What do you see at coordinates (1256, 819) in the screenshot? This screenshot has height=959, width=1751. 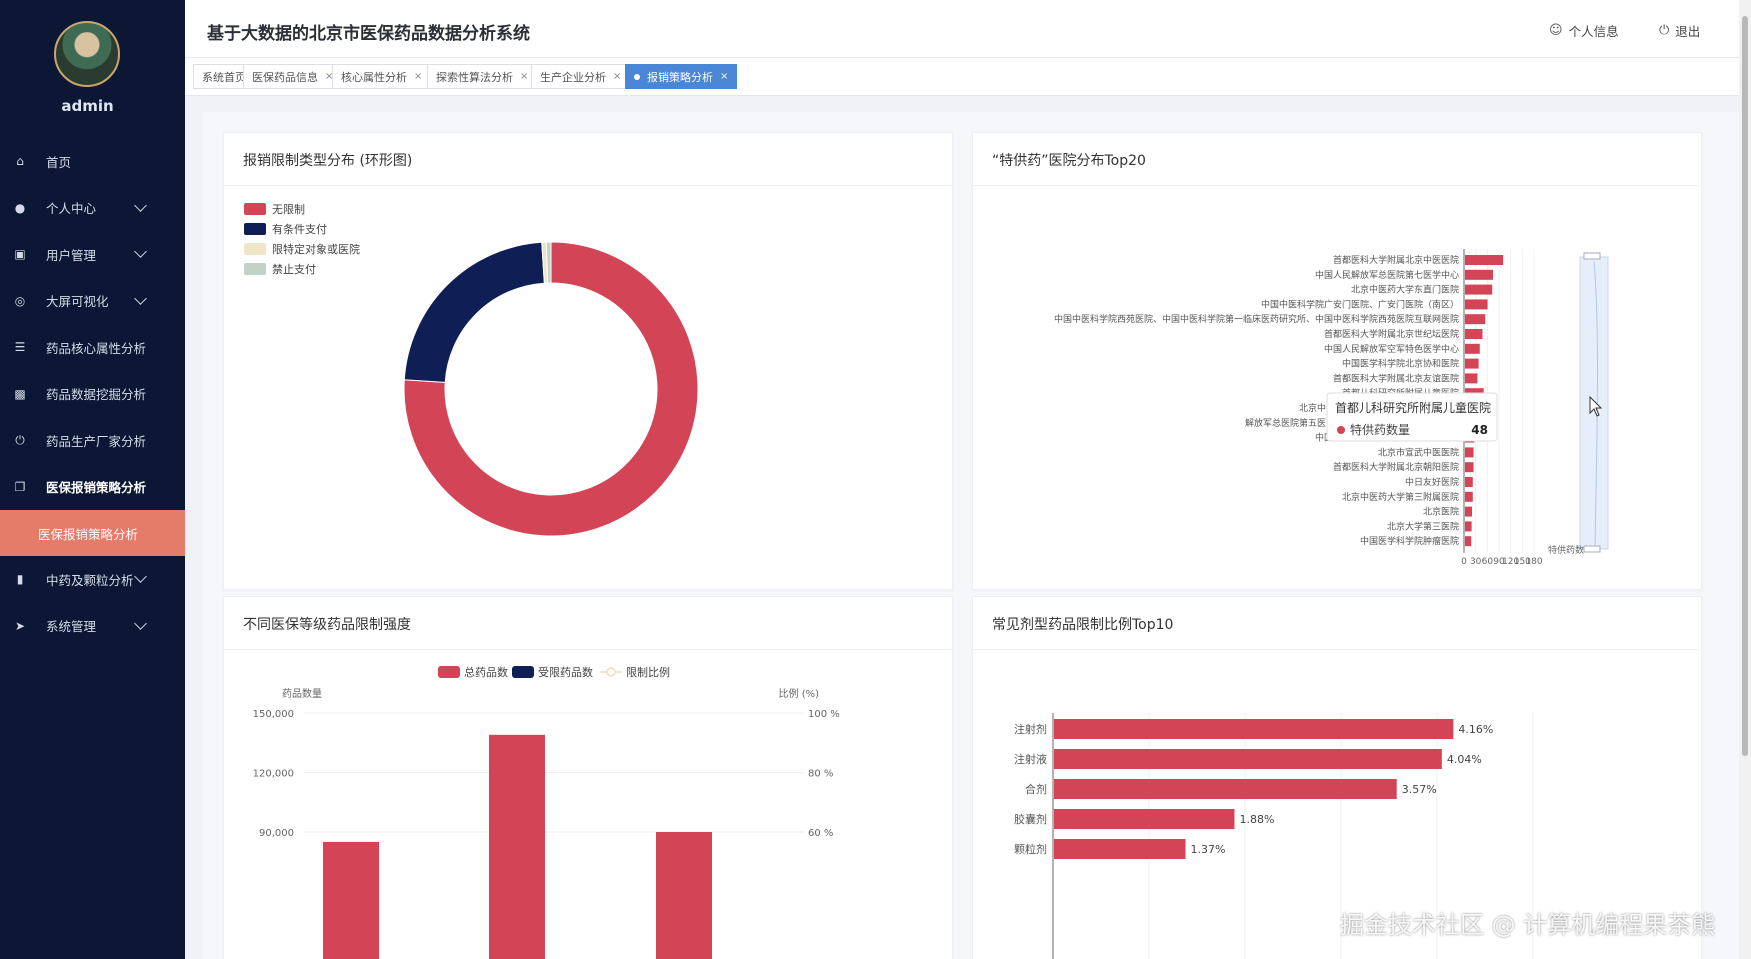 I see `data-label: 1.88%` at bounding box center [1256, 819].